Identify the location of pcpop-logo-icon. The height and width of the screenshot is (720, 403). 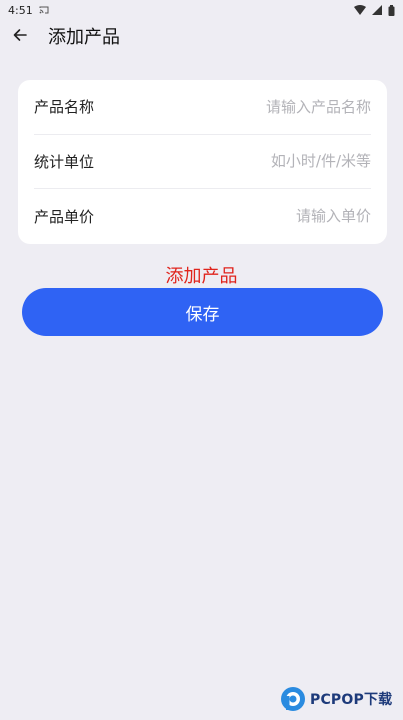
(293, 699).